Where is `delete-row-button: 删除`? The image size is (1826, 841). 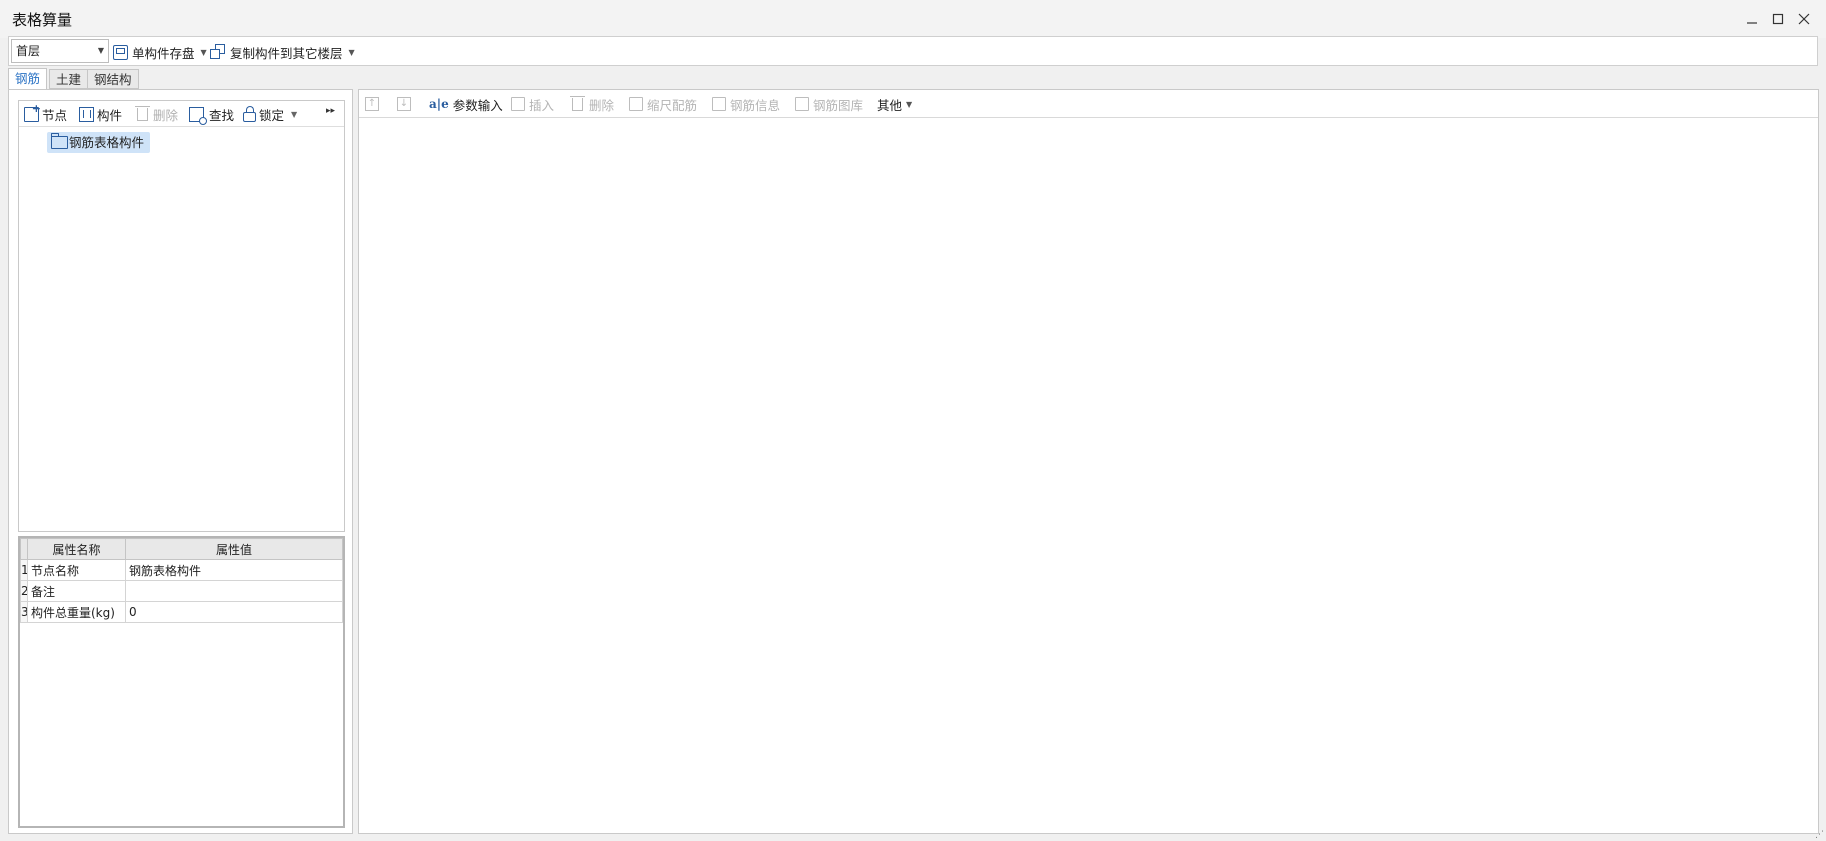
delete-row-button: 删除 is located at coordinates (592, 104).